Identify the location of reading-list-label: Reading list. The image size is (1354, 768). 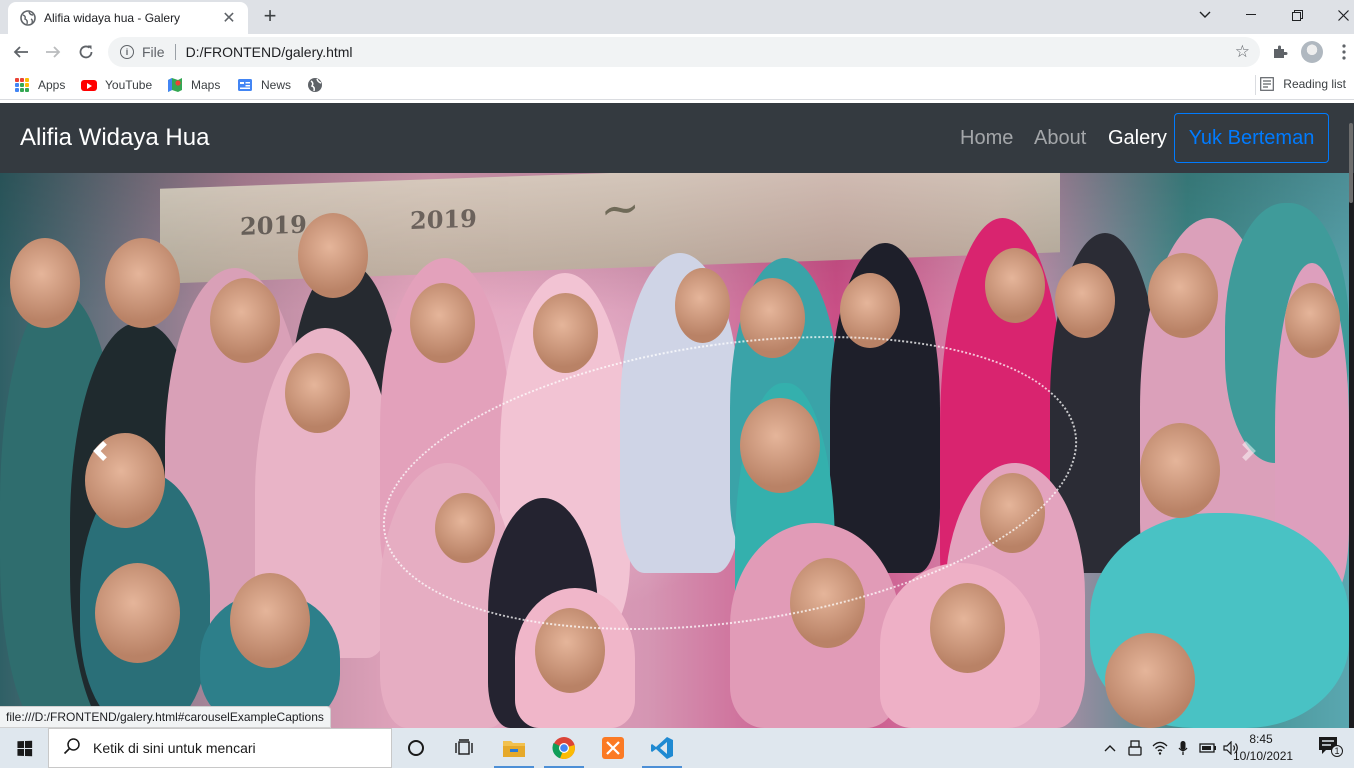
(1314, 84).